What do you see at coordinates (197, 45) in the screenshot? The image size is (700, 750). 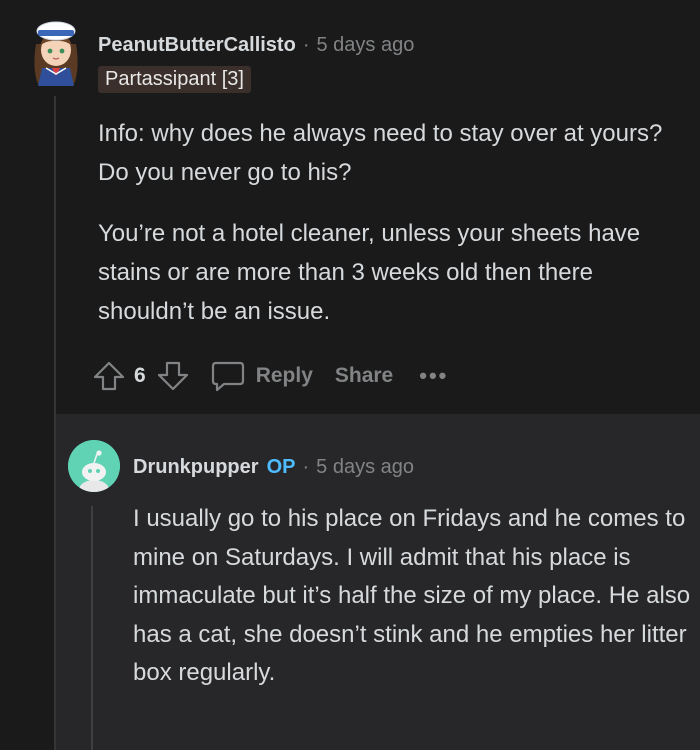 I see `comment-username: PeanutButterCallisto` at bounding box center [197, 45].